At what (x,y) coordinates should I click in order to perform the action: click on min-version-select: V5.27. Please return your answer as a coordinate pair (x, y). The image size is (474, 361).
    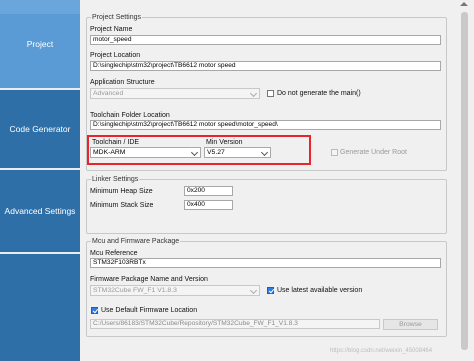
    Looking at the image, I should click on (237, 152).